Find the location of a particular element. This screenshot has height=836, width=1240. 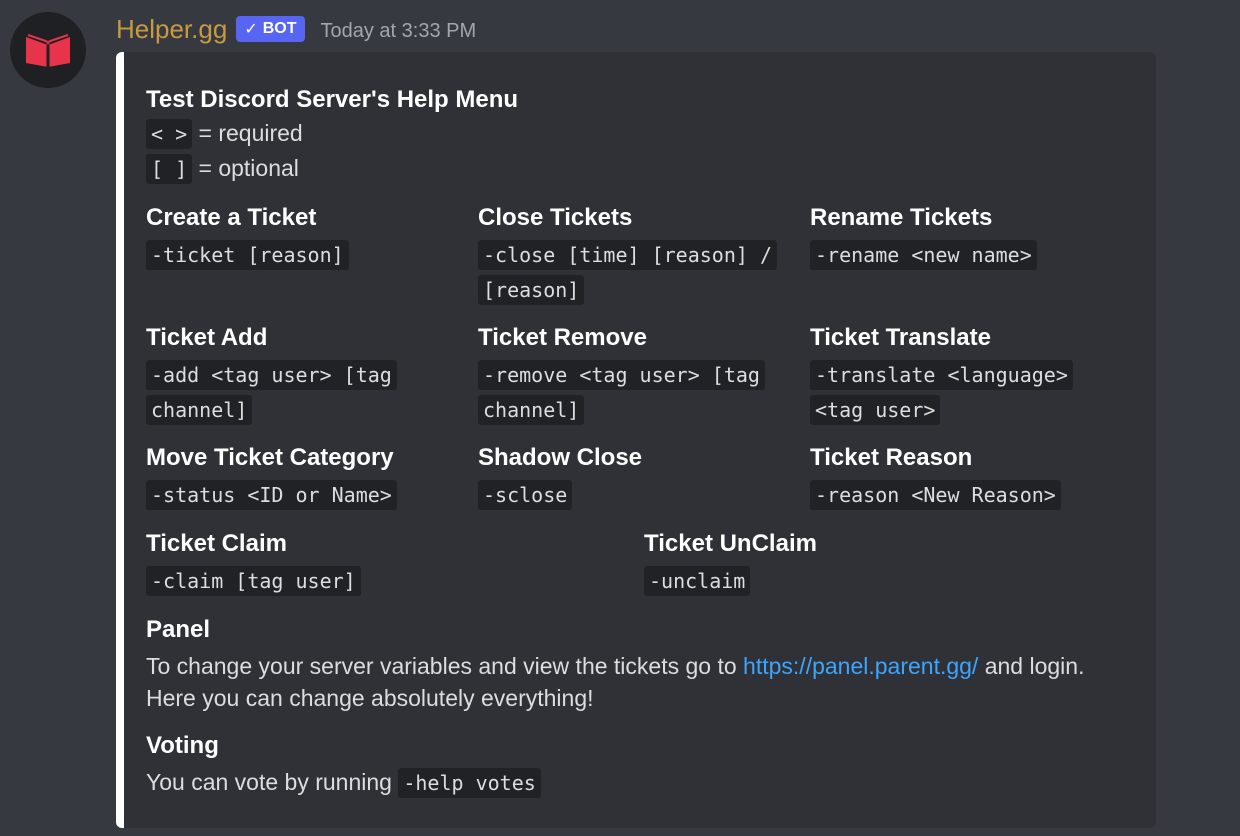

field-name: Rename Tickets is located at coordinates (901, 217).